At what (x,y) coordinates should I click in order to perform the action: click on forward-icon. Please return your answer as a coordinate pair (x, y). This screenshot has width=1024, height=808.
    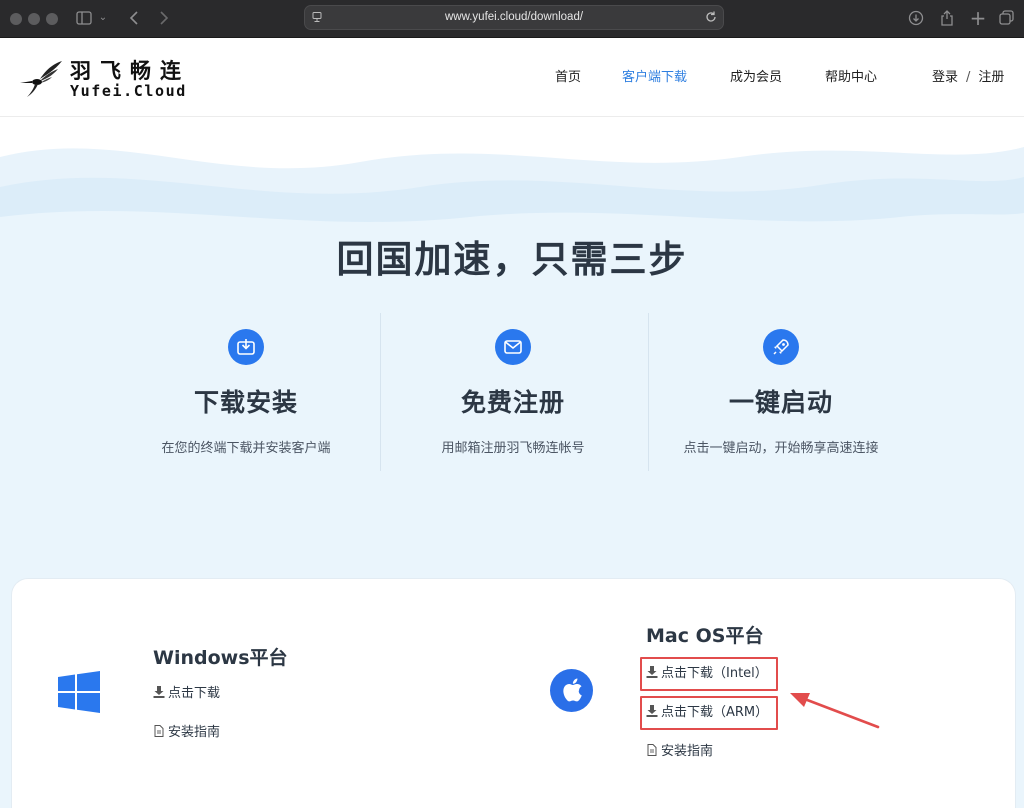
    Looking at the image, I should click on (164, 18).